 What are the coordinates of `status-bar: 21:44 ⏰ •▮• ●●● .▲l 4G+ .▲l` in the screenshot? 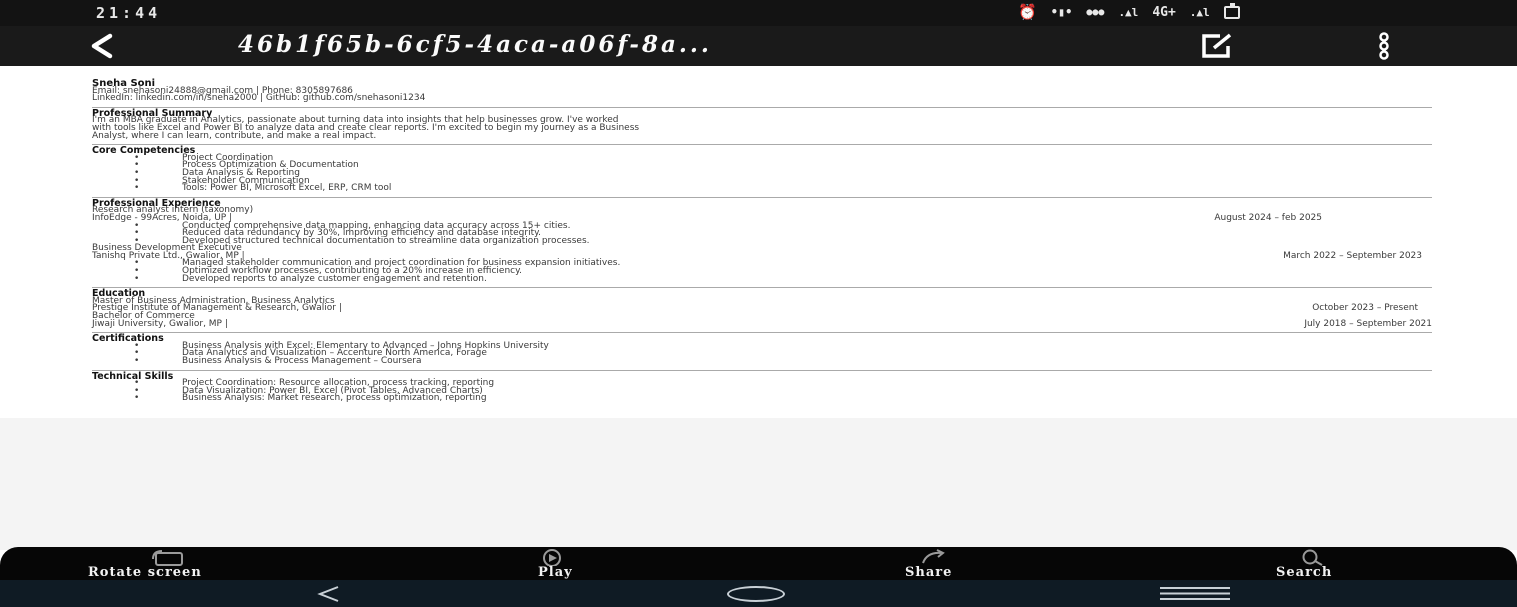 It's located at (758, 13).